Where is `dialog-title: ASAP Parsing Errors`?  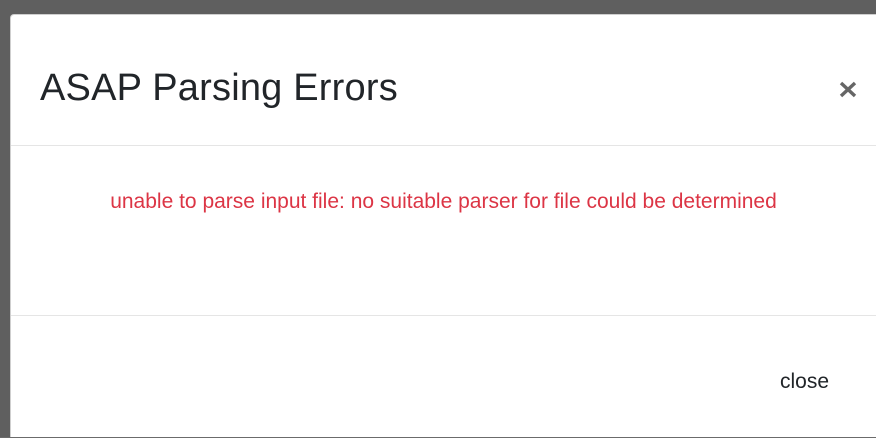
dialog-title: ASAP Parsing Errors is located at coordinates (219, 88).